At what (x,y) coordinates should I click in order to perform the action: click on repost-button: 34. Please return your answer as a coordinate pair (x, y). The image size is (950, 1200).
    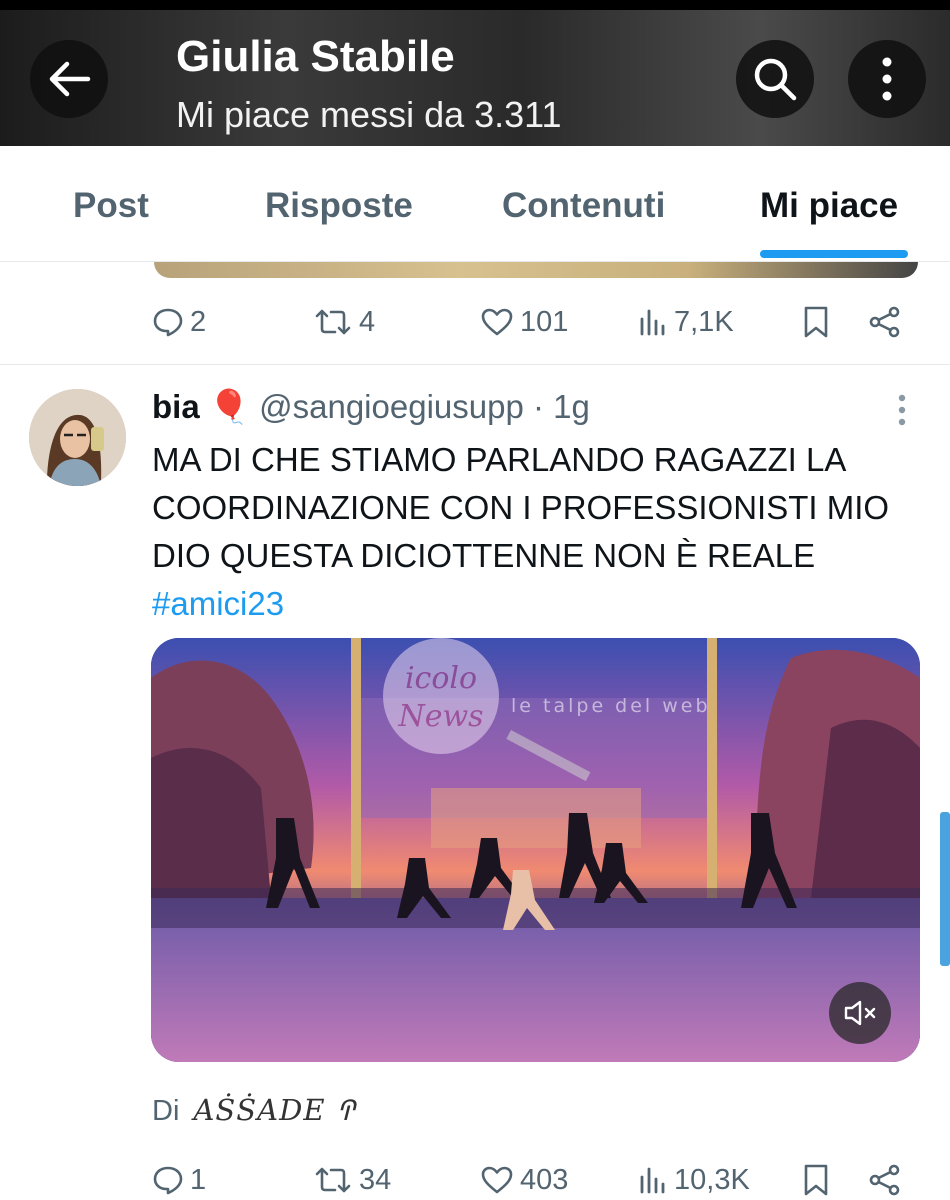
    Looking at the image, I should click on (352, 1175).